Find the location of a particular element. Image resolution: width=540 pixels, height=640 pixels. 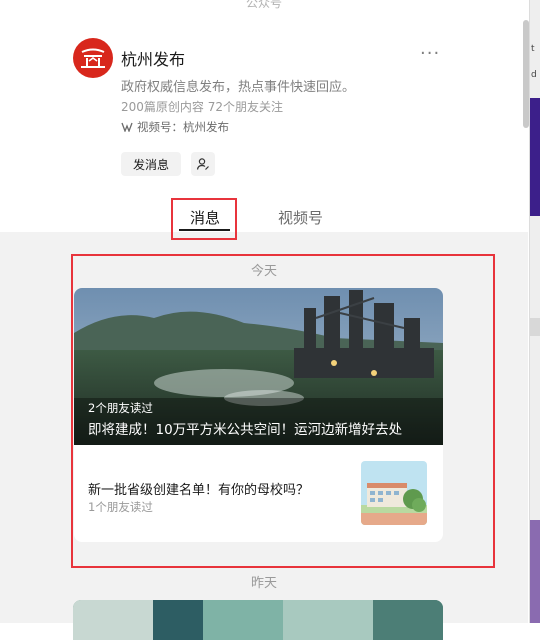

hangzhou-logo-icon is located at coordinates (93, 58).